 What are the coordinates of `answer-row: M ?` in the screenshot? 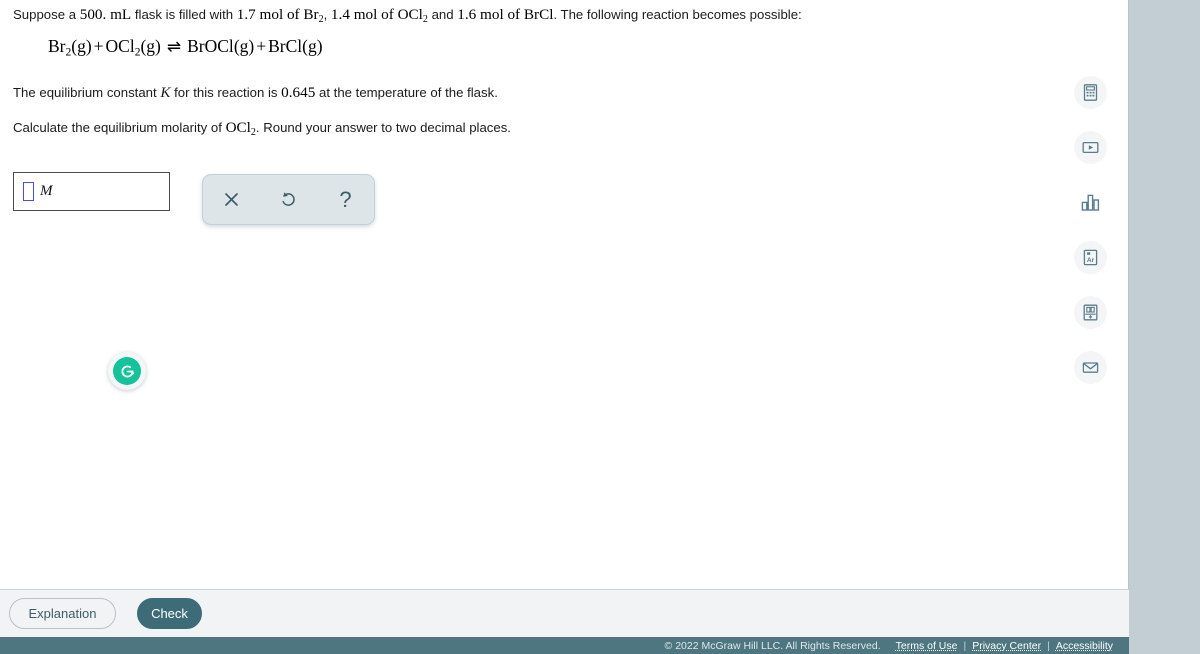 It's located at (194, 198).